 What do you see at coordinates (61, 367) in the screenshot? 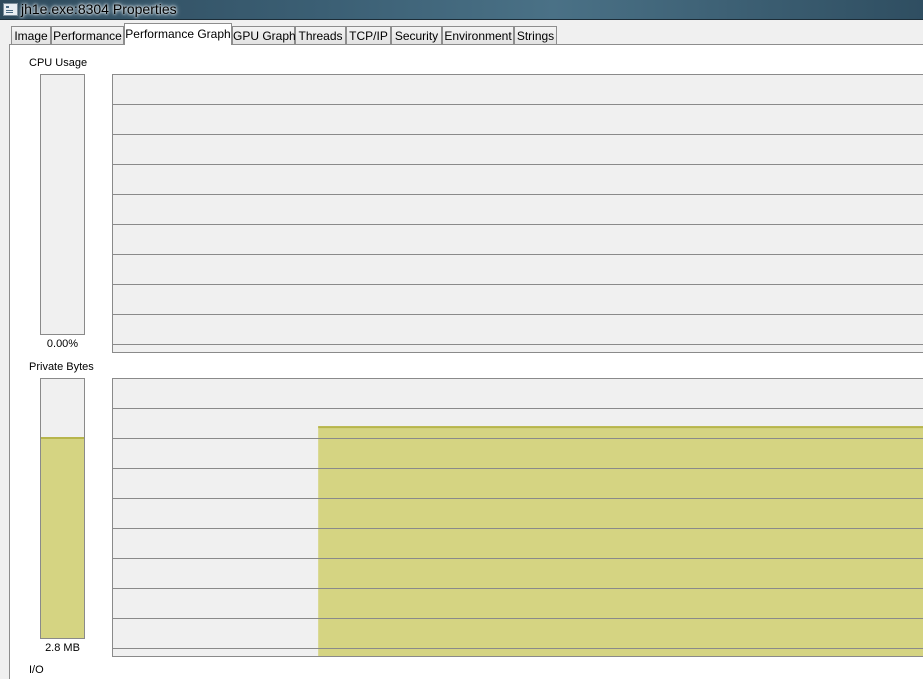
I see `private-bytes-label: Private Bytes` at bounding box center [61, 367].